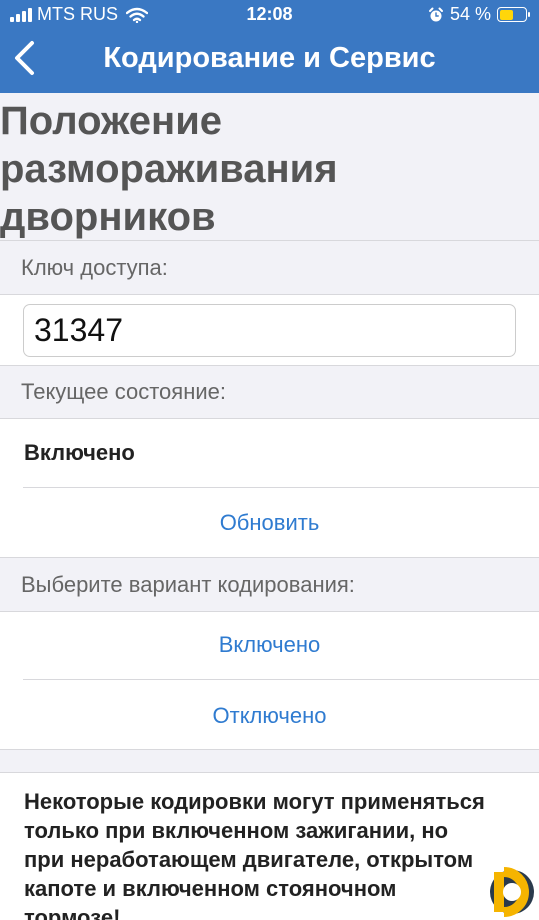 The image size is (539, 920). I want to click on alarm-icon, so click(435, 14).